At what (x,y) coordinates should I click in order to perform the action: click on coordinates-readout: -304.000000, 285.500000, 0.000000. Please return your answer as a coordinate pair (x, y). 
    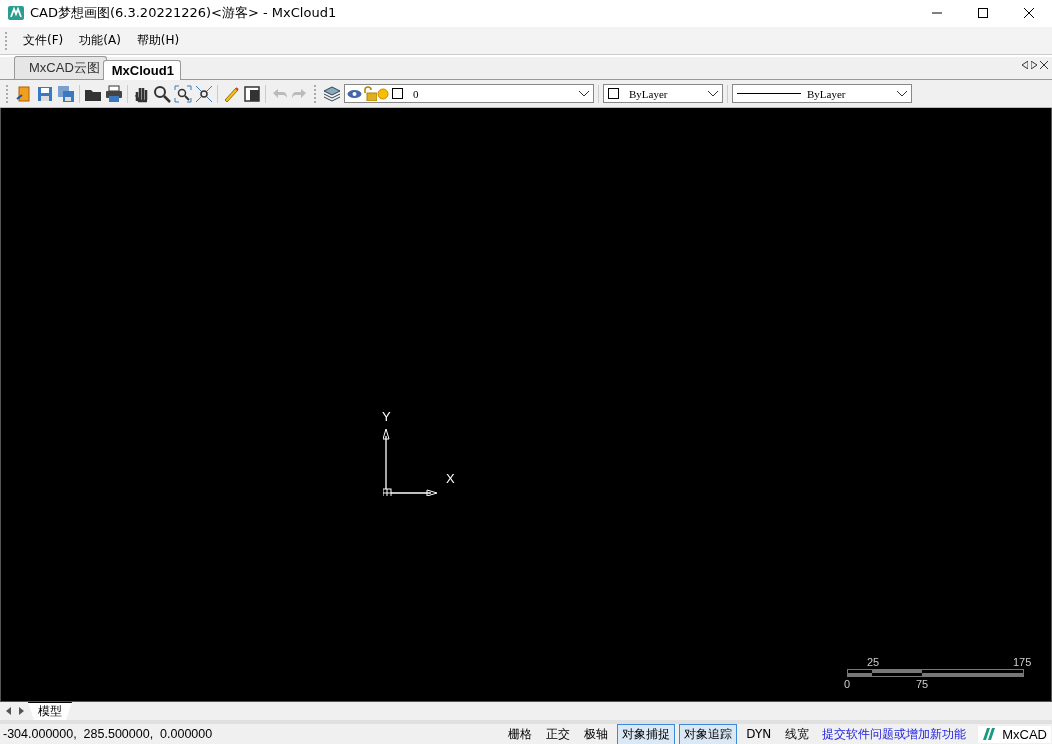
    Looking at the image, I should click on (108, 734).